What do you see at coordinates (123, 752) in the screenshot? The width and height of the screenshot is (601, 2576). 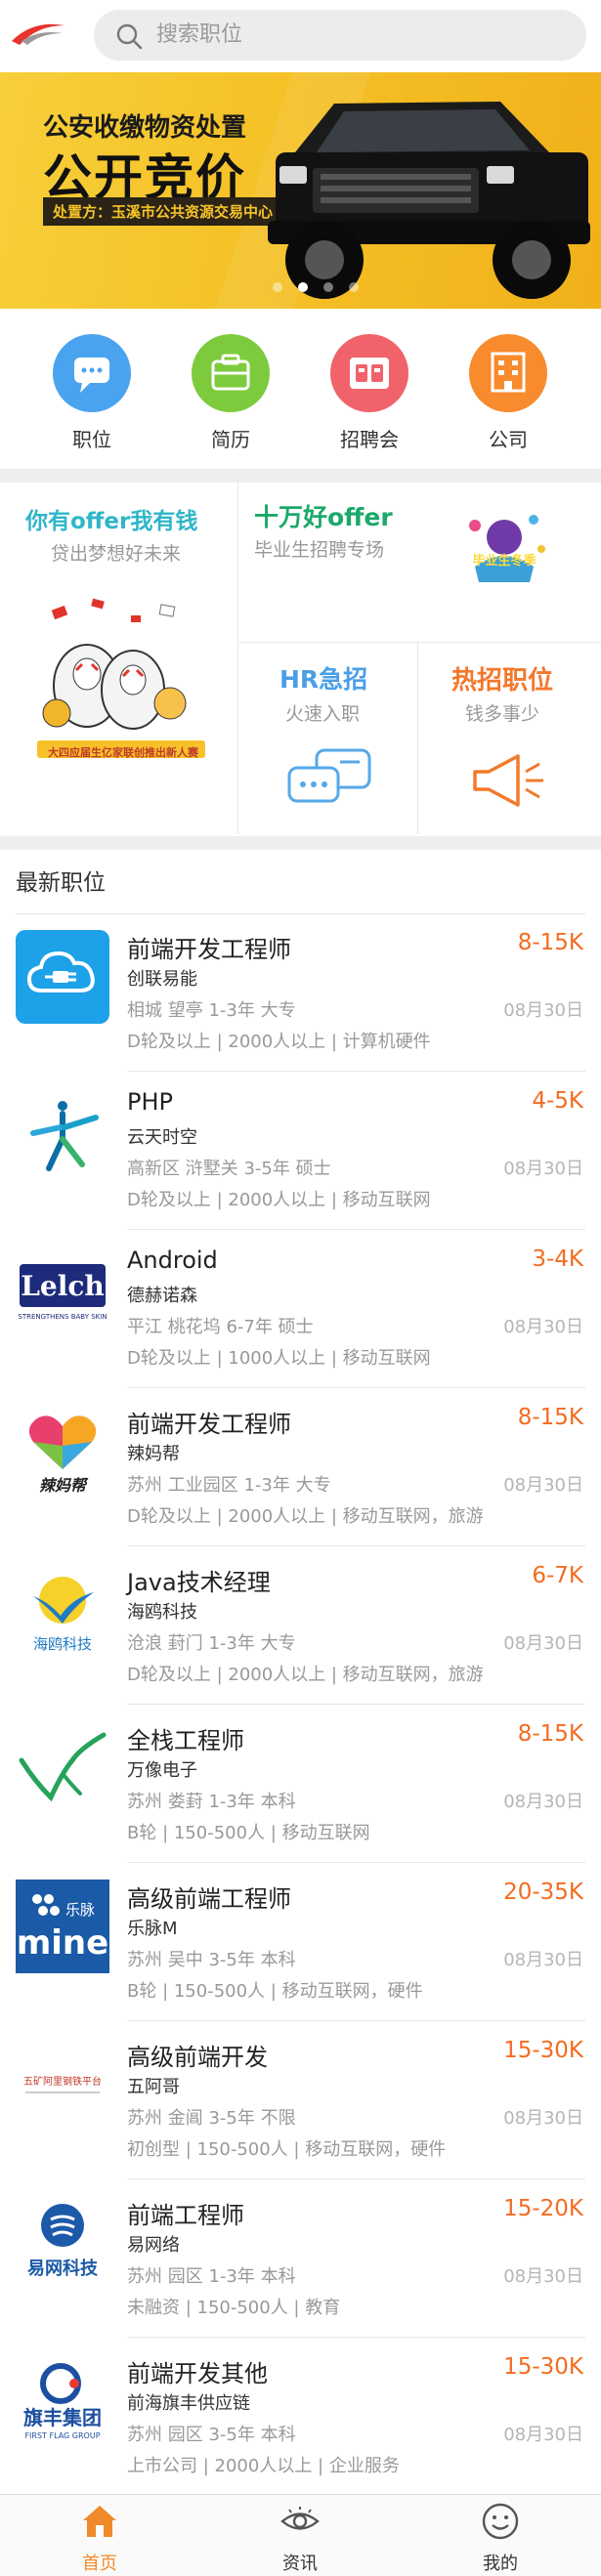 I see `graduates-caption: 大四应届生亿家联创推出新人赛` at bounding box center [123, 752].